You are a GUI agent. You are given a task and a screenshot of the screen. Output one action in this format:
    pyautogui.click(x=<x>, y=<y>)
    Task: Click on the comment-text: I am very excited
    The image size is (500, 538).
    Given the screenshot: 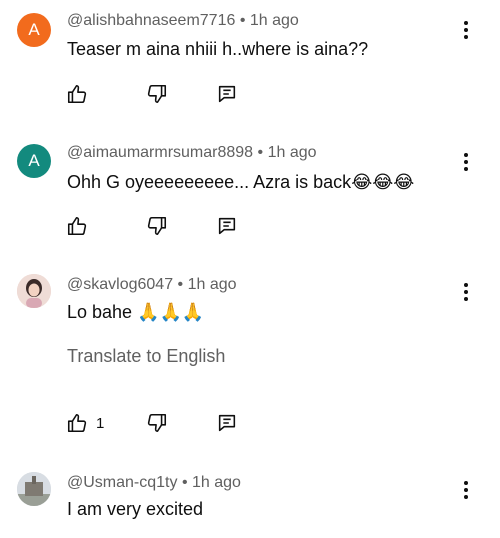 What is the action you would take?
    pyautogui.click(x=135, y=509)
    